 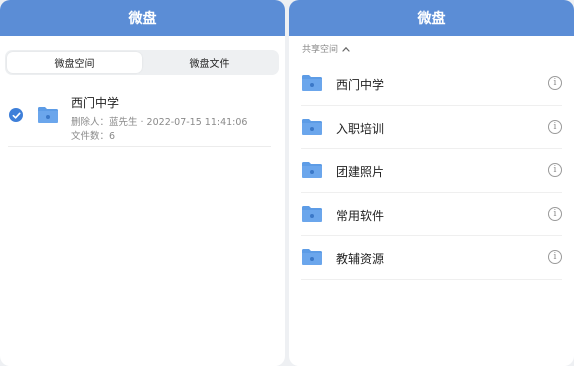 What do you see at coordinates (431, 258) in the screenshot?
I see `list-item: 教辅资源 i` at bounding box center [431, 258].